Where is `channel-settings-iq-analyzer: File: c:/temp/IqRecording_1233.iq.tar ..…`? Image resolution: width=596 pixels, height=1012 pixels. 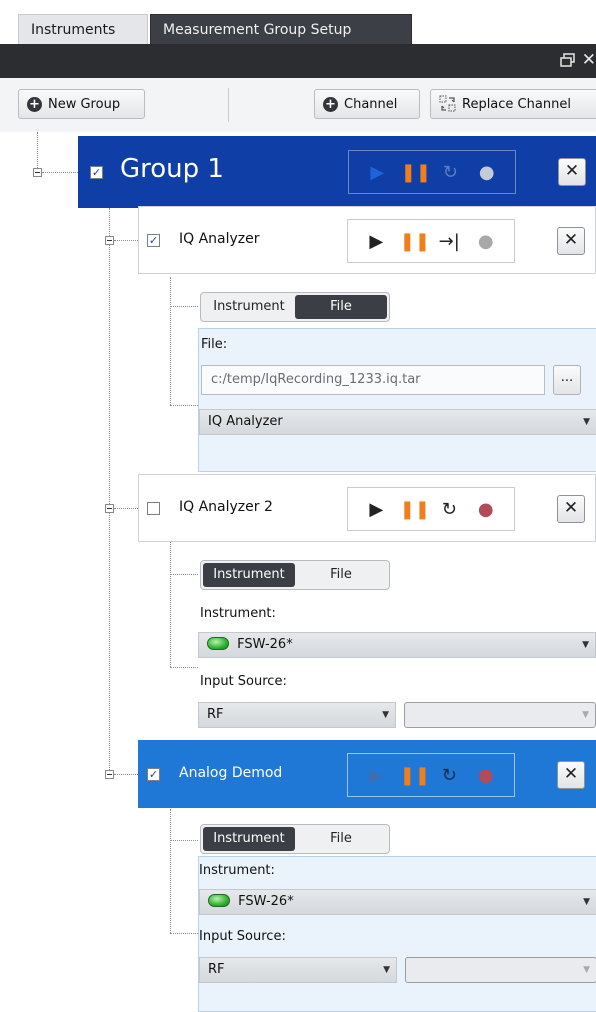
channel-settings-iq-analyzer: File: c:/temp/IqRecording_1233.iq.tar ..… is located at coordinates (397, 400).